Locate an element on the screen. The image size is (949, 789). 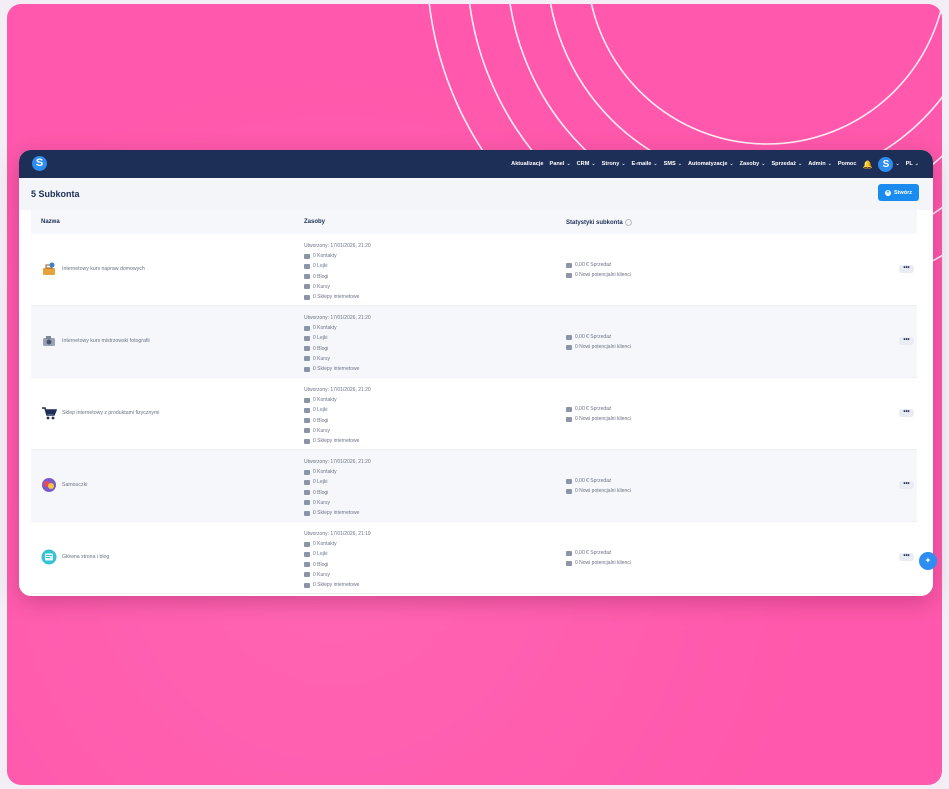
nav-item-admin: Admin ⌄ is located at coordinates (820, 164).